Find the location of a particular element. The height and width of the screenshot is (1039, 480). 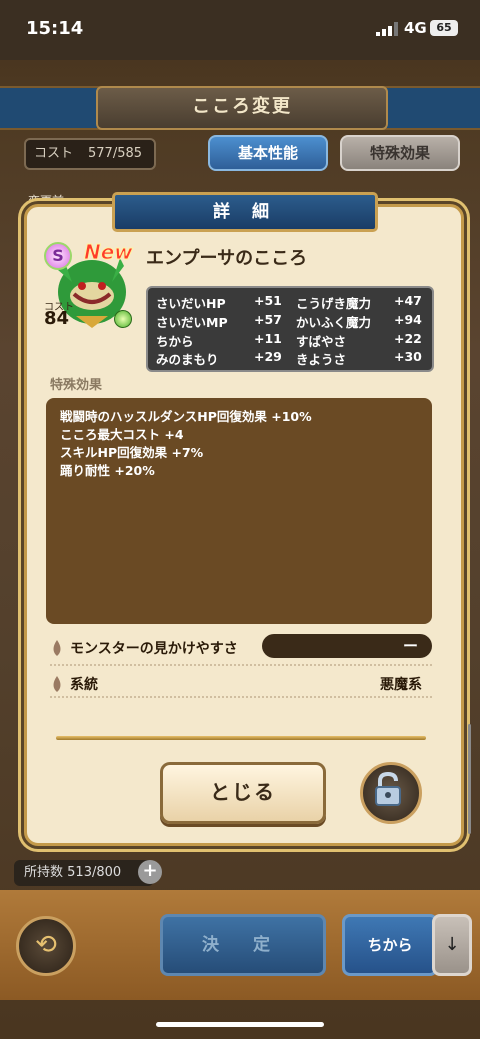

stat-label: みのまもり is located at coordinates (187, 359).